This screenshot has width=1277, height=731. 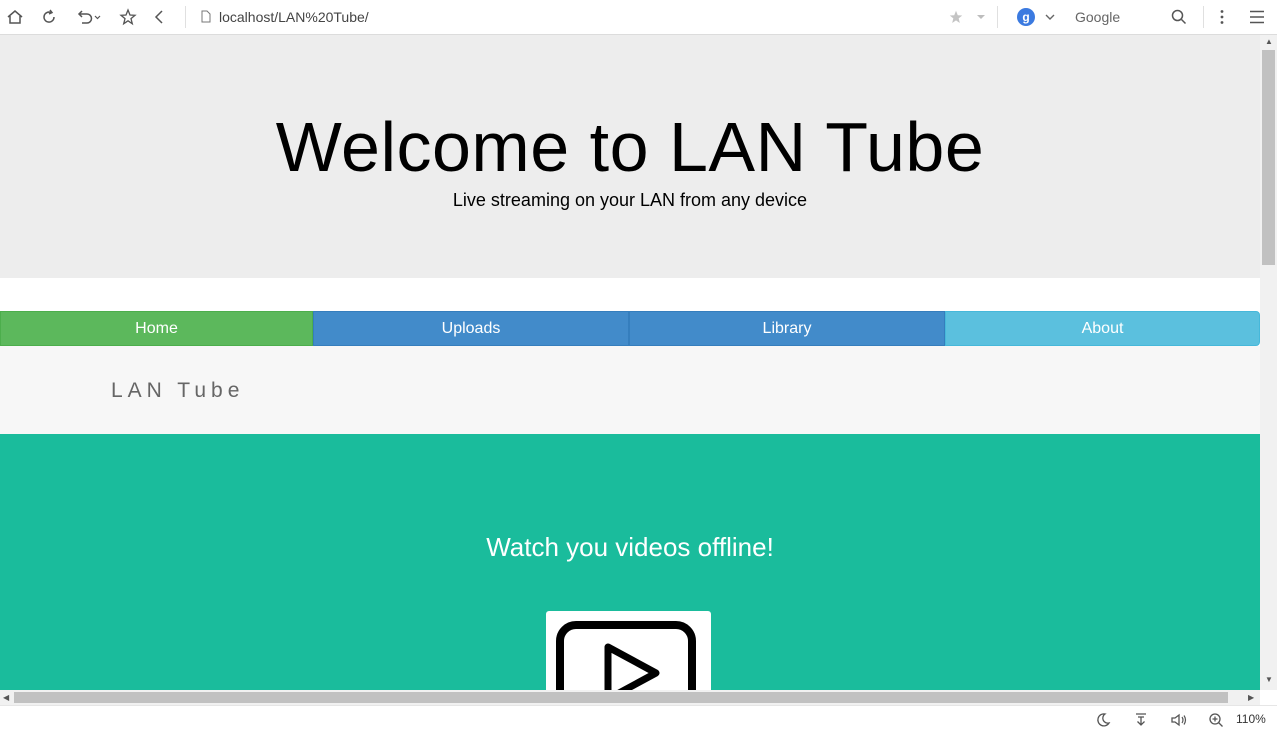 What do you see at coordinates (1103, 720) in the screenshot?
I see `night-mode-icon` at bounding box center [1103, 720].